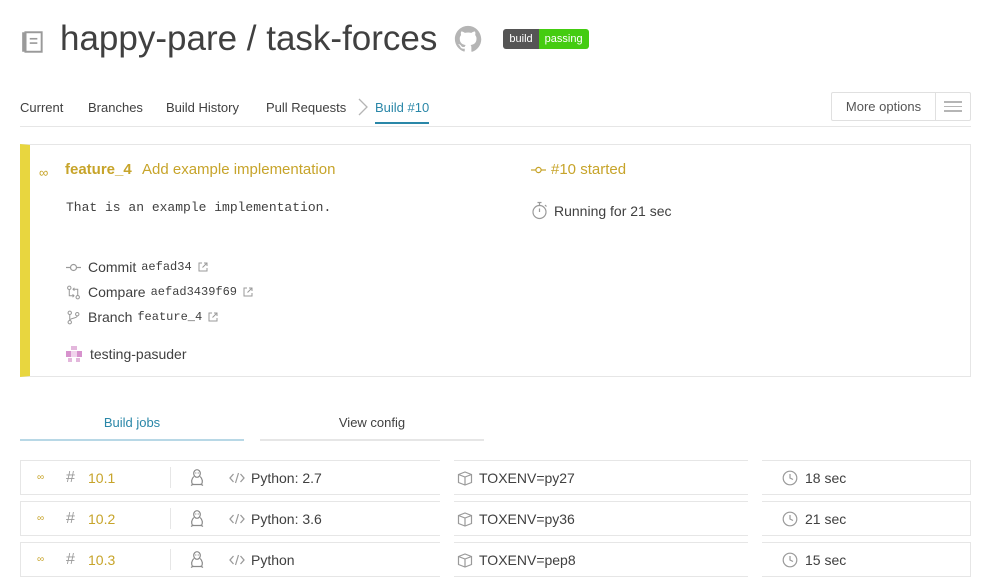 This screenshot has height=587, width=989. Describe the element at coordinates (527, 559) in the screenshot. I see `job-env: TOXENV=pep8` at that location.